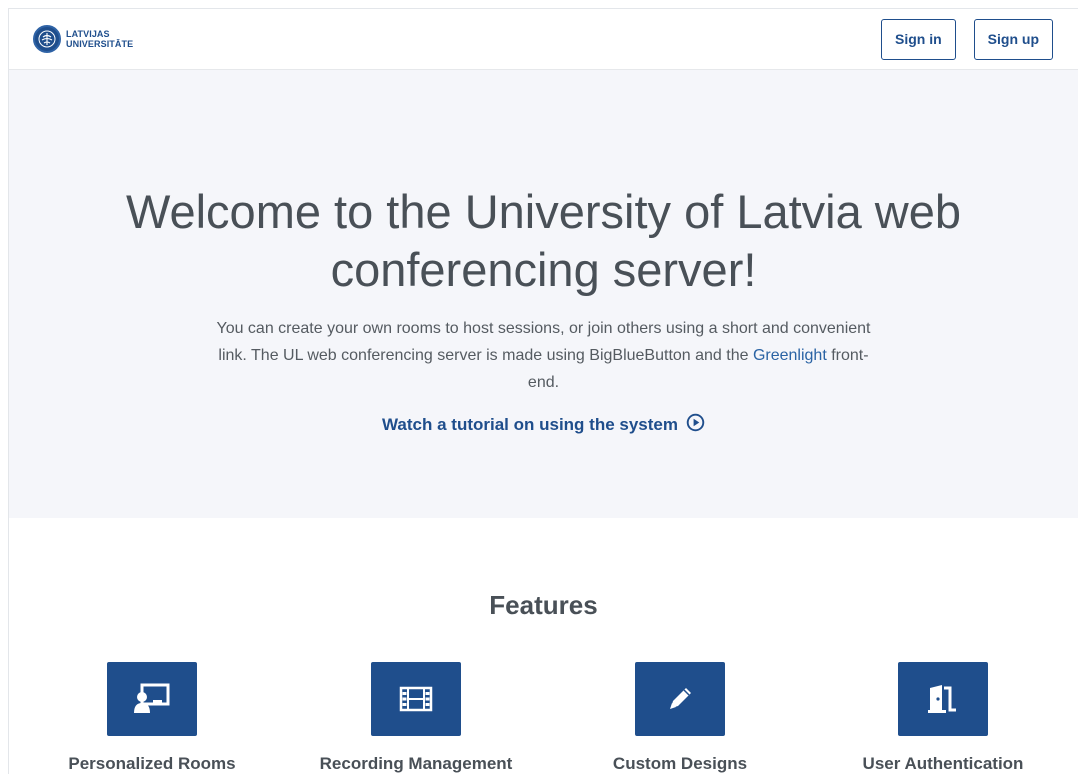  I want to click on brand-logo: LATVIJAS UNIVERSITĀTE, so click(83, 39).